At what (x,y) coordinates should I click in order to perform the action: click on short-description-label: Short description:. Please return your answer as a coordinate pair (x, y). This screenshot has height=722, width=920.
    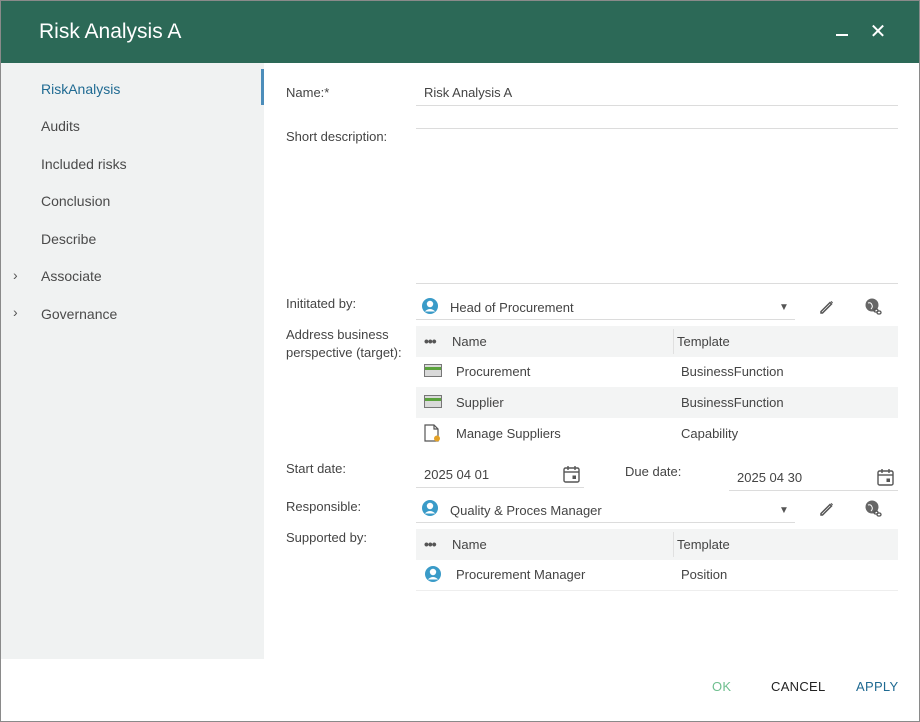
    Looking at the image, I should click on (337, 136).